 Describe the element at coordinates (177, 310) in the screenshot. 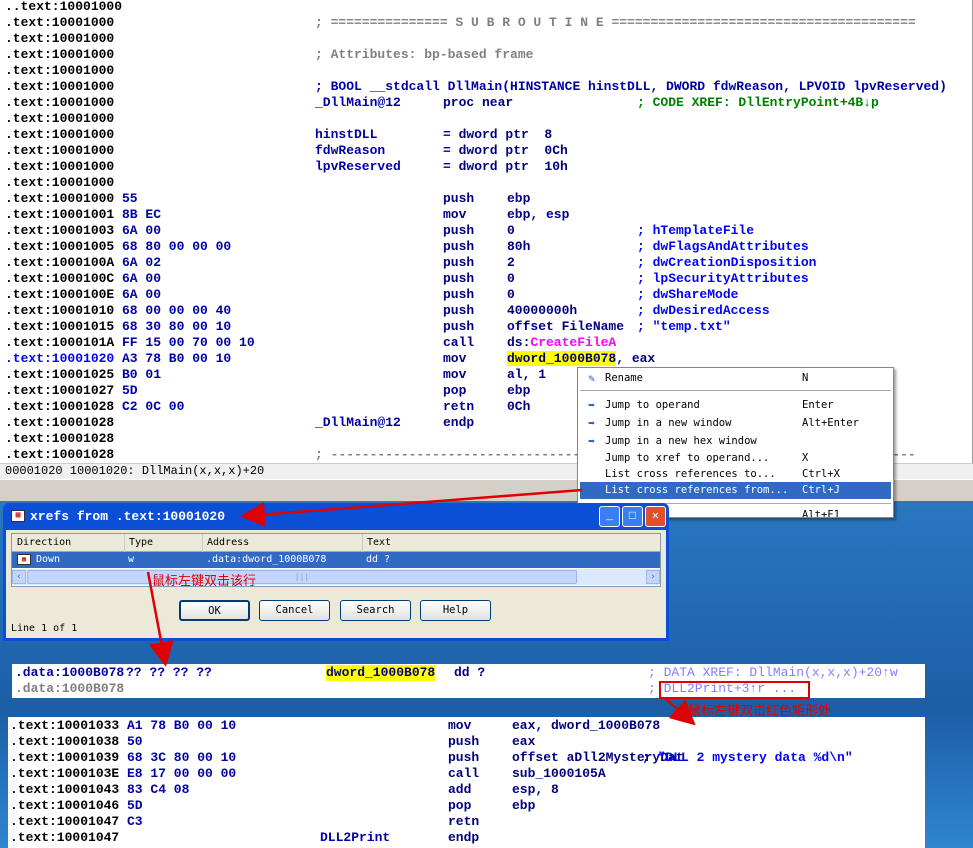

I see `line-bytes: 68 00 00 00 40` at that location.